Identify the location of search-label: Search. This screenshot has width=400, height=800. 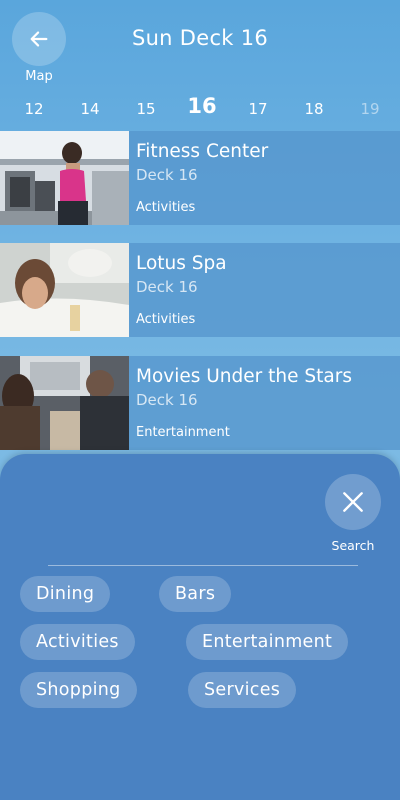
(353, 545).